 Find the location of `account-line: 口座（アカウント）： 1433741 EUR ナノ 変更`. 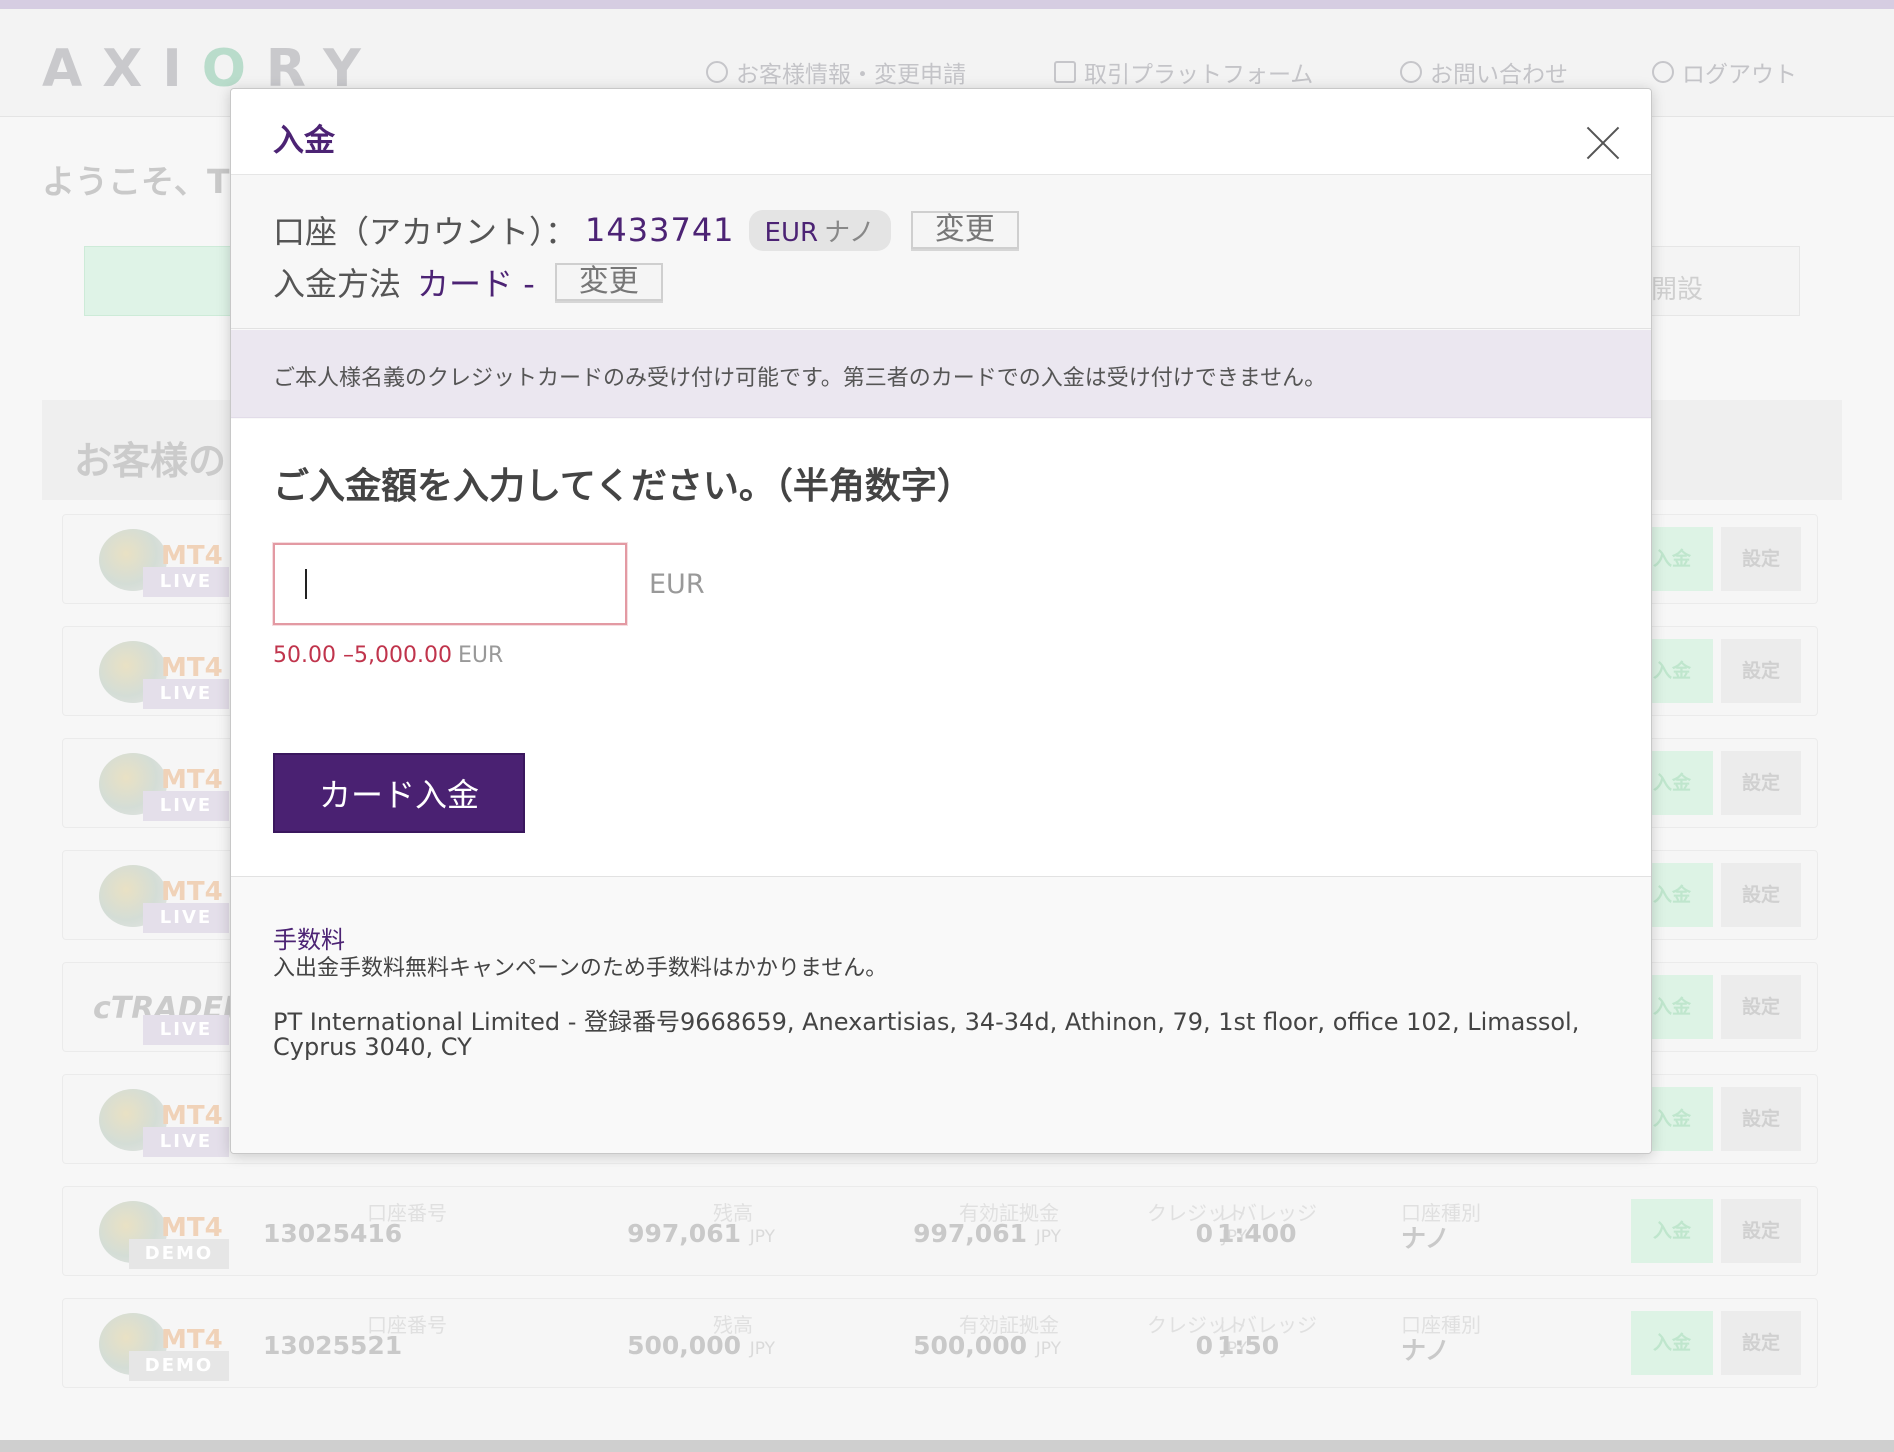

account-line: 口座（アカウント）： 1433741 EUR ナノ 変更 is located at coordinates (646, 230).